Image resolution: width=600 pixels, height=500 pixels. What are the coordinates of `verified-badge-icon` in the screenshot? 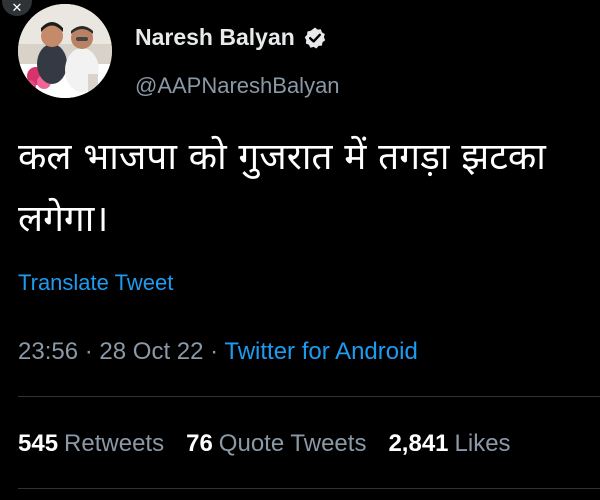 It's located at (315, 37).